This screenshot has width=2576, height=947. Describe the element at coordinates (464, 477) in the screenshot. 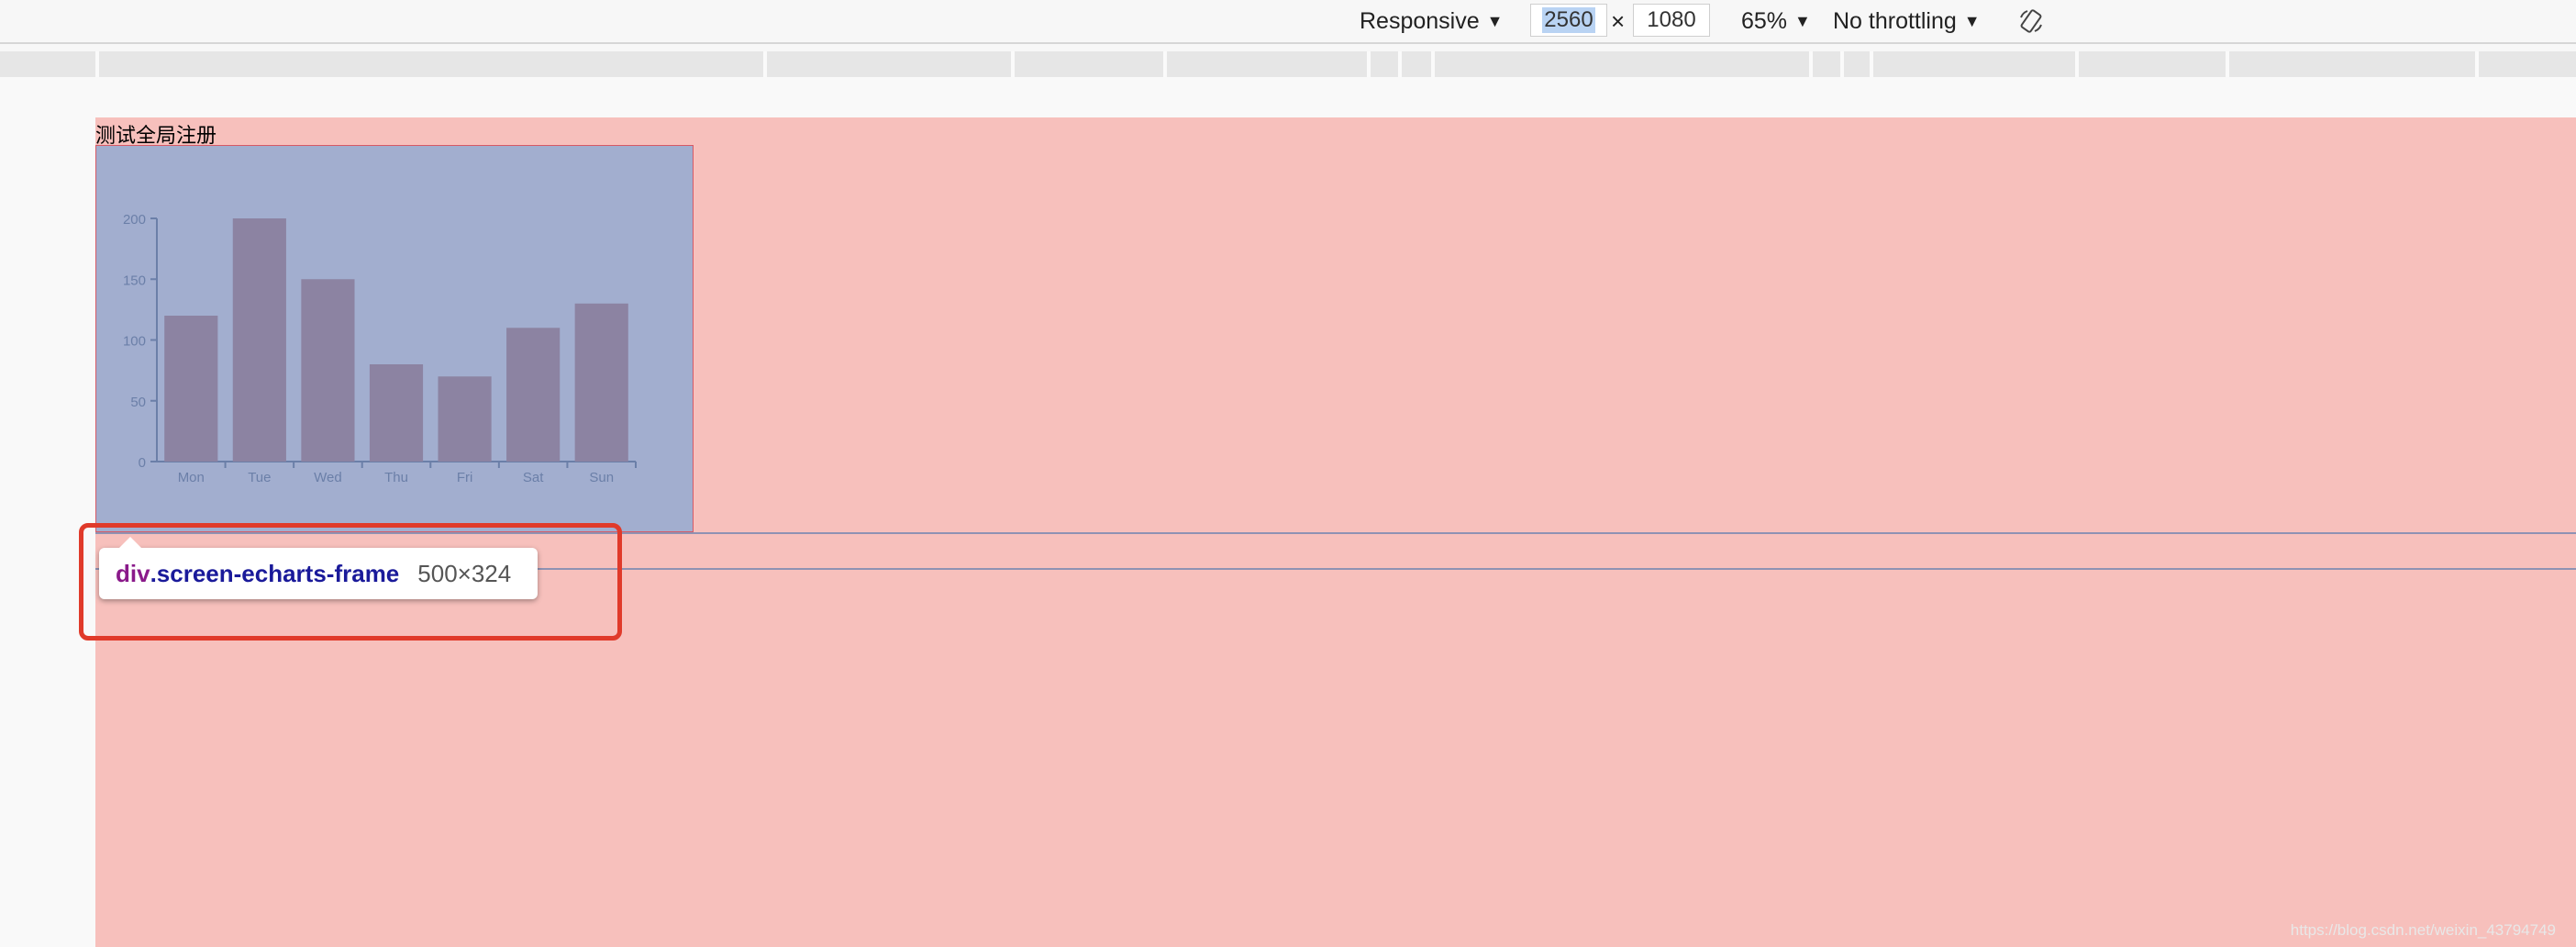

I see `x-tick-label: Fri` at that location.